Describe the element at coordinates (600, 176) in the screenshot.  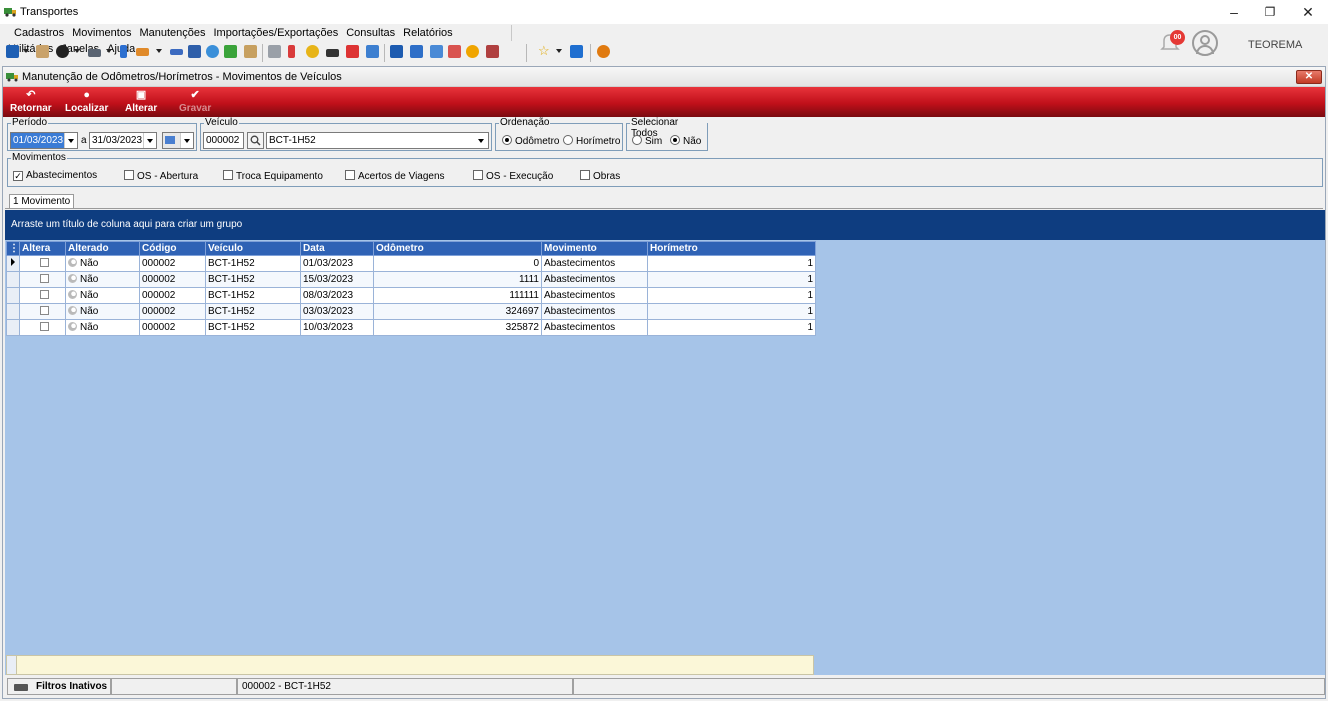
I see `chk-obras: Obras` at that location.